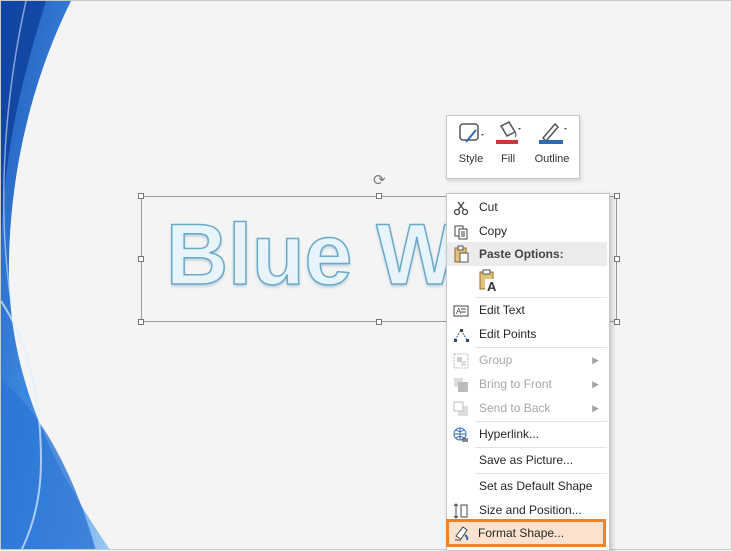  What do you see at coordinates (617, 196) in the screenshot?
I see `resize-handle-top-right` at bounding box center [617, 196].